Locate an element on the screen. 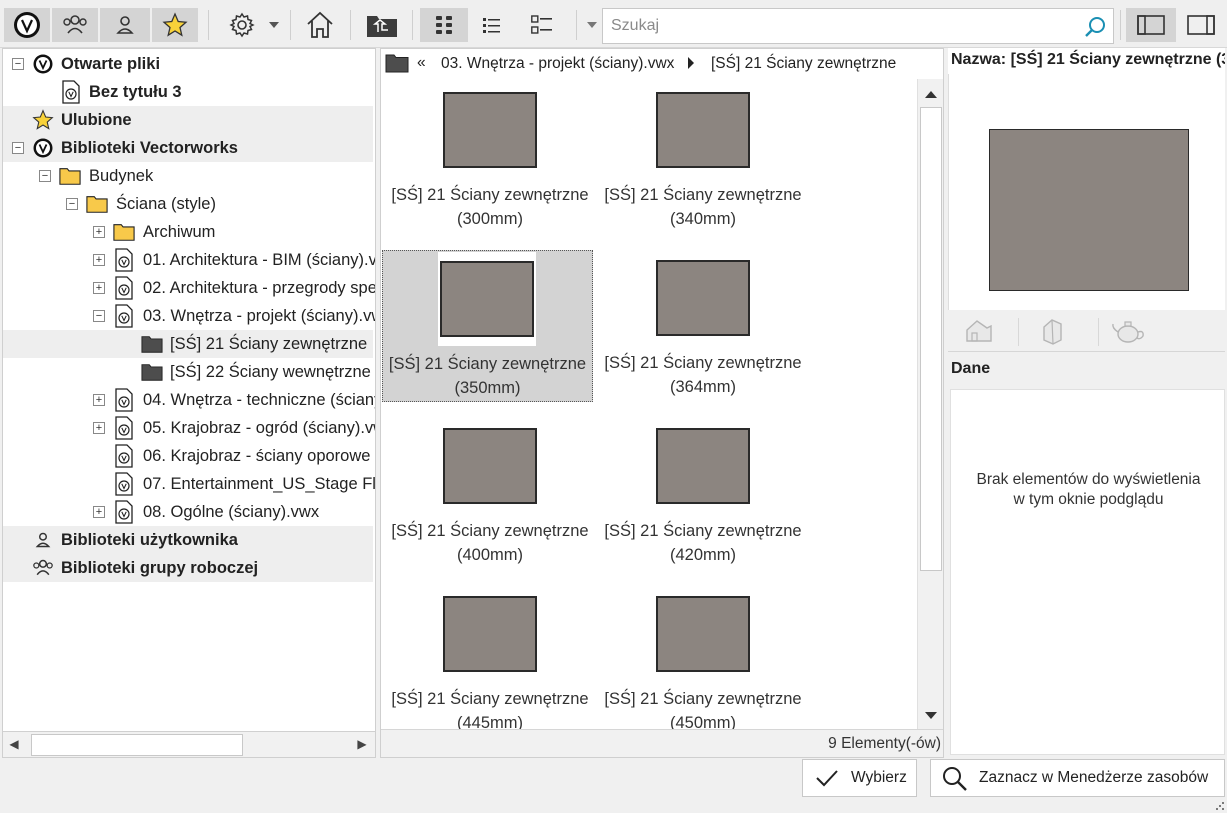 The width and height of the screenshot is (1227, 813). right-pane-icon is located at coordinates (1201, 25).